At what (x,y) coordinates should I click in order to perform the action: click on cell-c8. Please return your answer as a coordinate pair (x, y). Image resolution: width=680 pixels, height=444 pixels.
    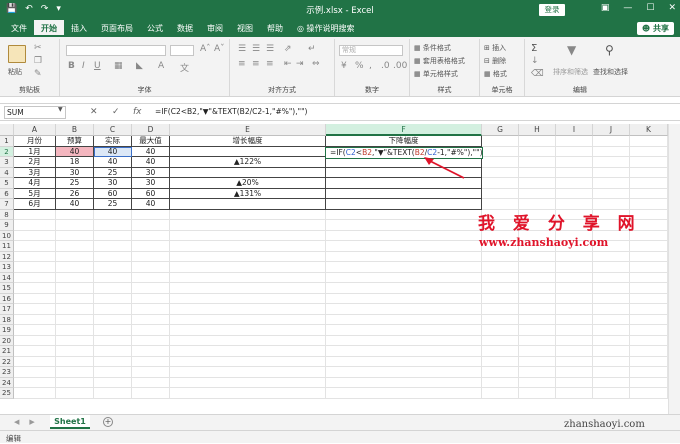
    Looking at the image, I should click on (113, 214).